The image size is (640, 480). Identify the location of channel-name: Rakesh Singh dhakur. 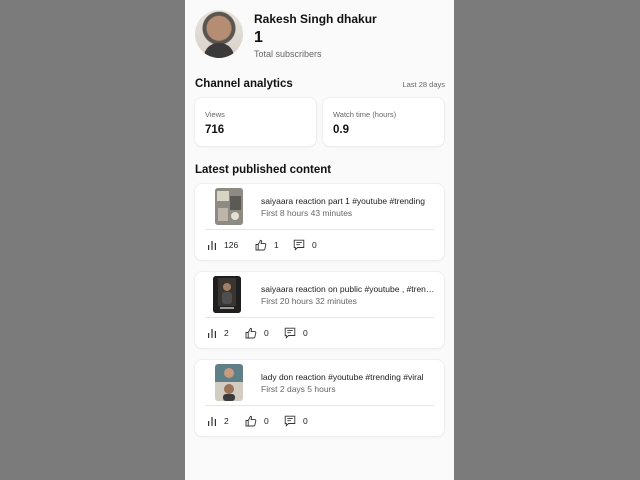
(315, 19).